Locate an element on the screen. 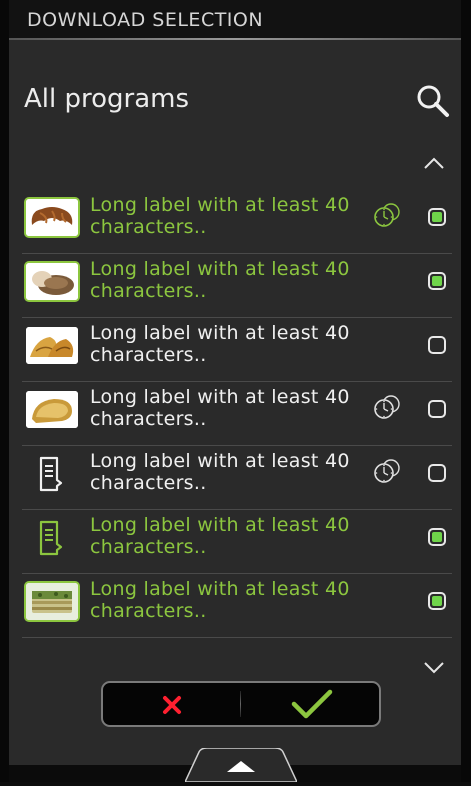 Image resolution: width=471 pixels, height=786 pixels. button-divider is located at coordinates (240, 704).